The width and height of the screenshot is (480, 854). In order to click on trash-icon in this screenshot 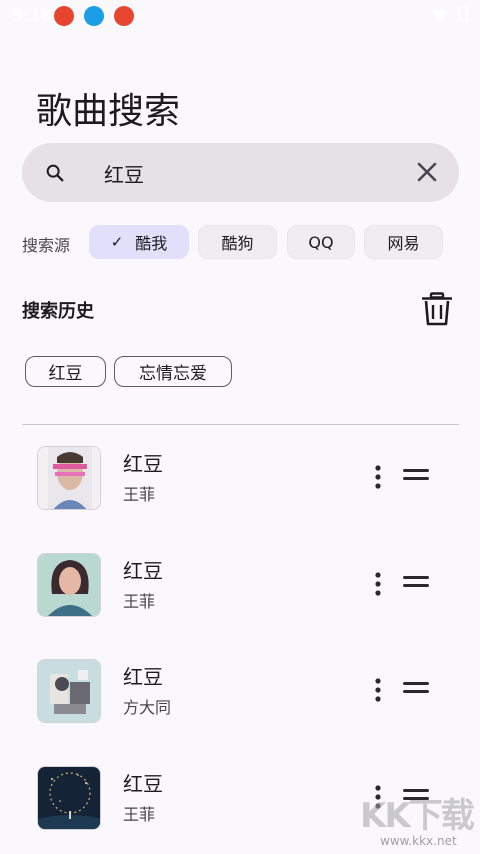, I will do `click(437, 309)`.